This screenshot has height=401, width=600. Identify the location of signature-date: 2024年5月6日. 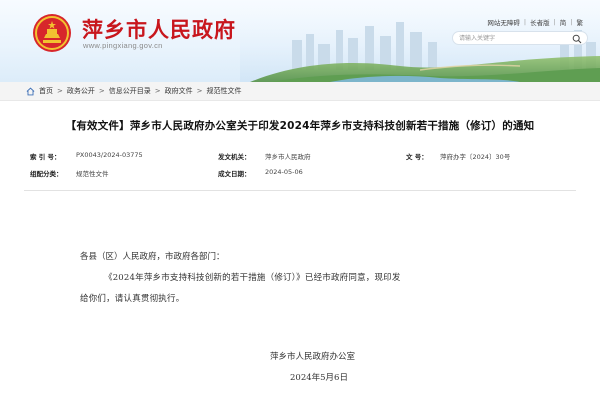
(319, 378).